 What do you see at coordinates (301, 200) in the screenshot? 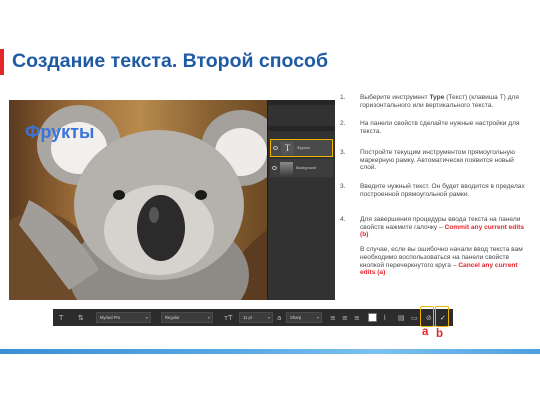
I see `layers-panel: T Фрукты Background` at bounding box center [301, 200].